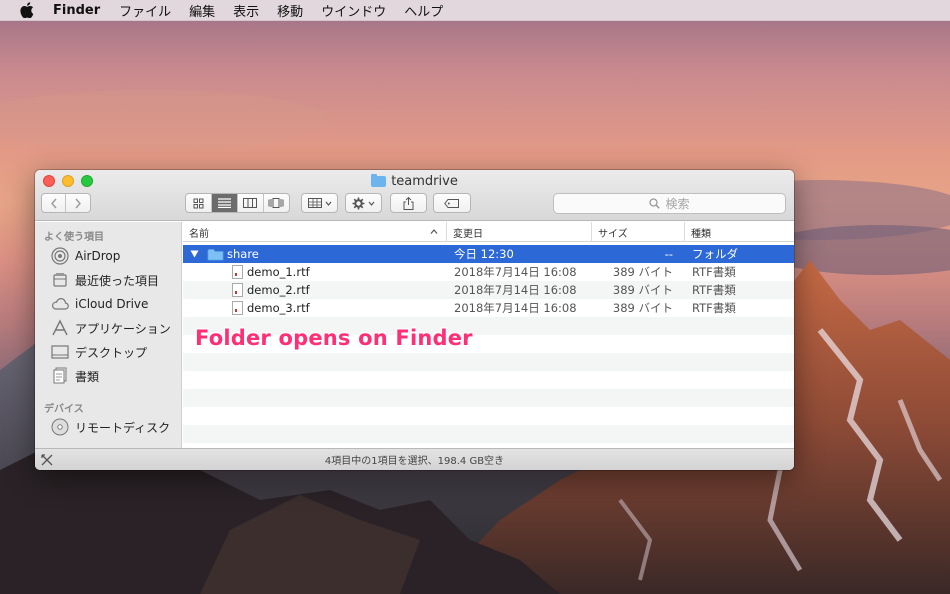  What do you see at coordinates (484, 254) in the screenshot?
I see `file-date: 今日 12:30` at bounding box center [484, 254].